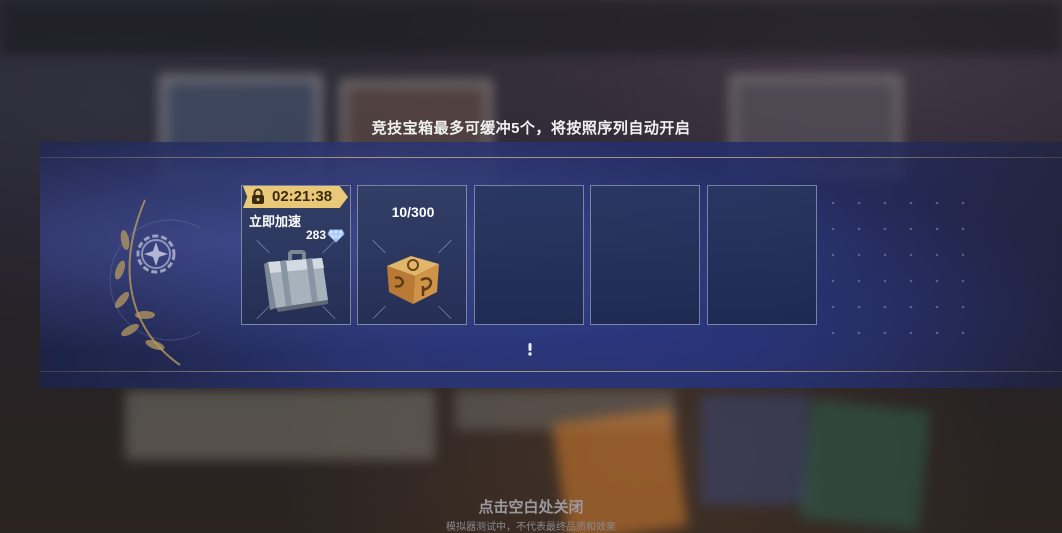 The image size is (1062, 533). Describe the element at coordinates (645, 255) in the screenshot. I see `chest-slot-4-empty` at that location.